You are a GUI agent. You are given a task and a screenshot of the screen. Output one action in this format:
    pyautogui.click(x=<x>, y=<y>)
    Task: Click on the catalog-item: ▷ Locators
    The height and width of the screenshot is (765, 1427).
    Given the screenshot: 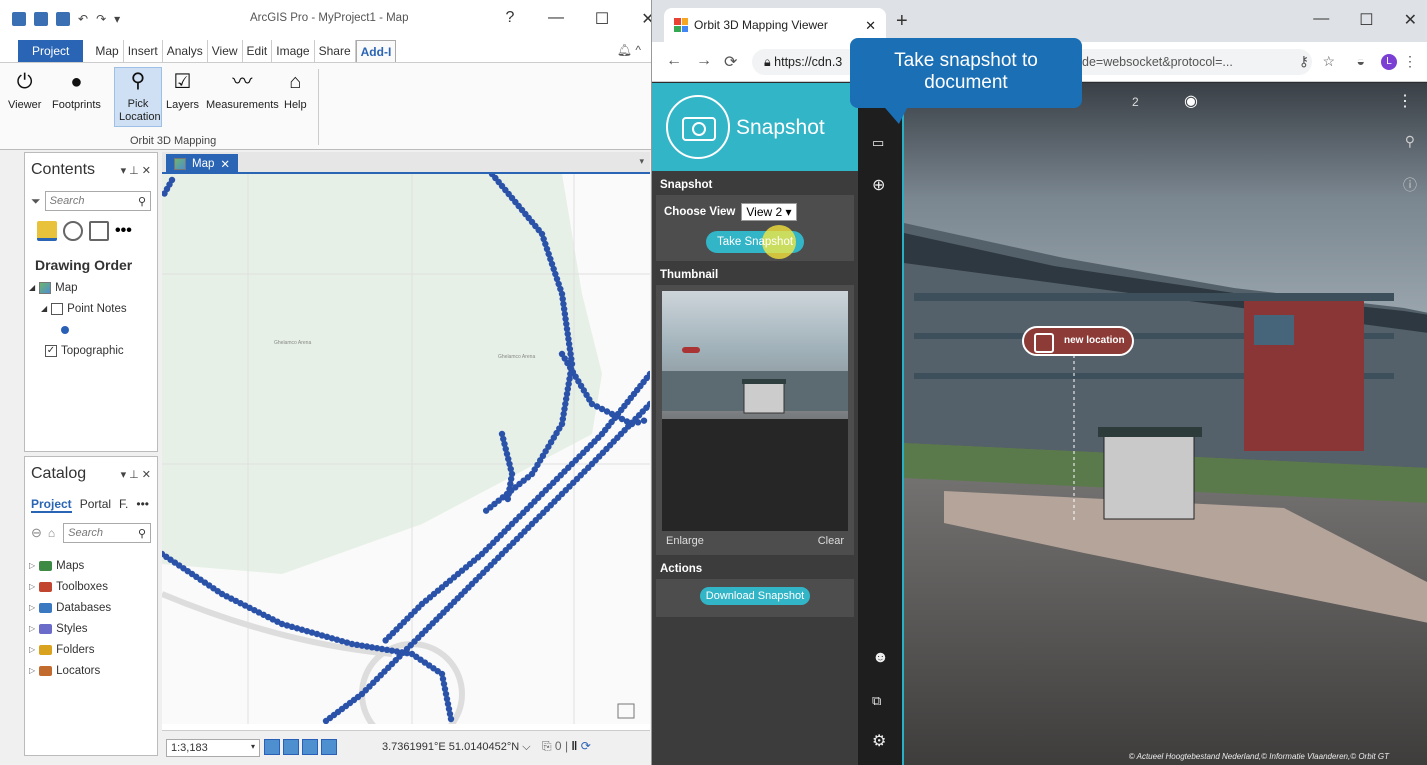 What is the action you would take?
    pyautogui.click(x=91, y=670)
    